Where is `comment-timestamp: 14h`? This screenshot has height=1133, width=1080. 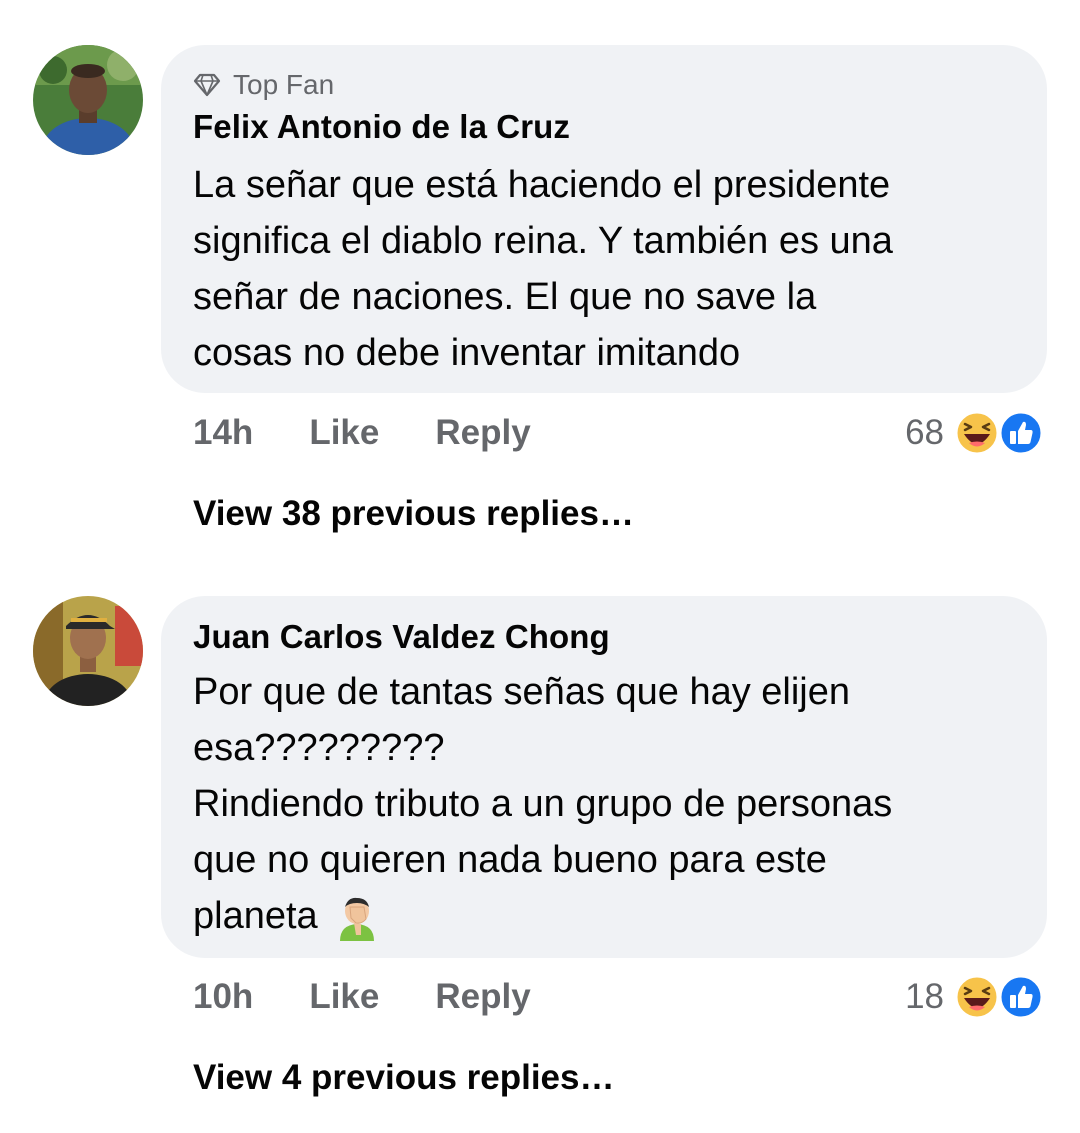
comment-timestamp: 14h is located at coordinates (223, 433).